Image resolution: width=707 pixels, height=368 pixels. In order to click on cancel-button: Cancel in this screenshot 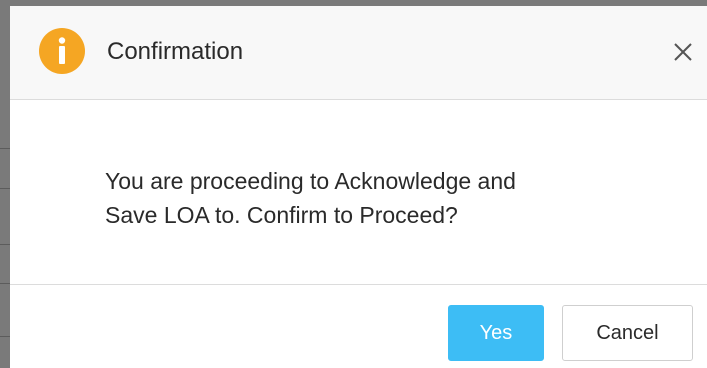, I will do `click(627, 333)`.